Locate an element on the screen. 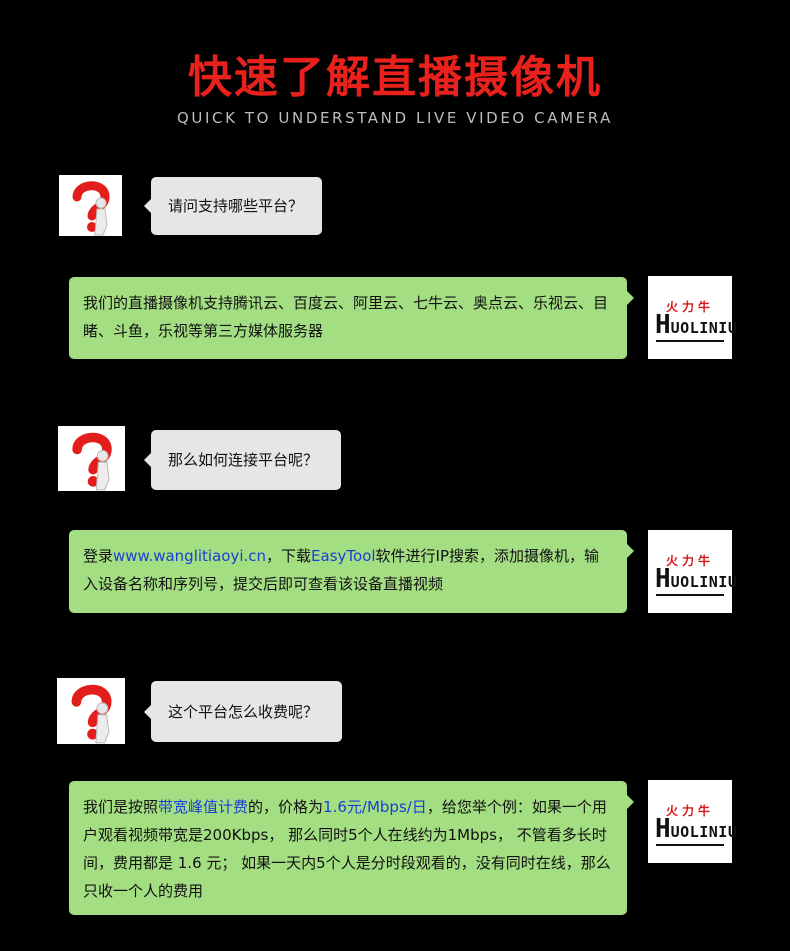 This screenshot has width=790, height=951. question-bubble: 请问支持哪些平台？ is located at coordinates (233, 206).